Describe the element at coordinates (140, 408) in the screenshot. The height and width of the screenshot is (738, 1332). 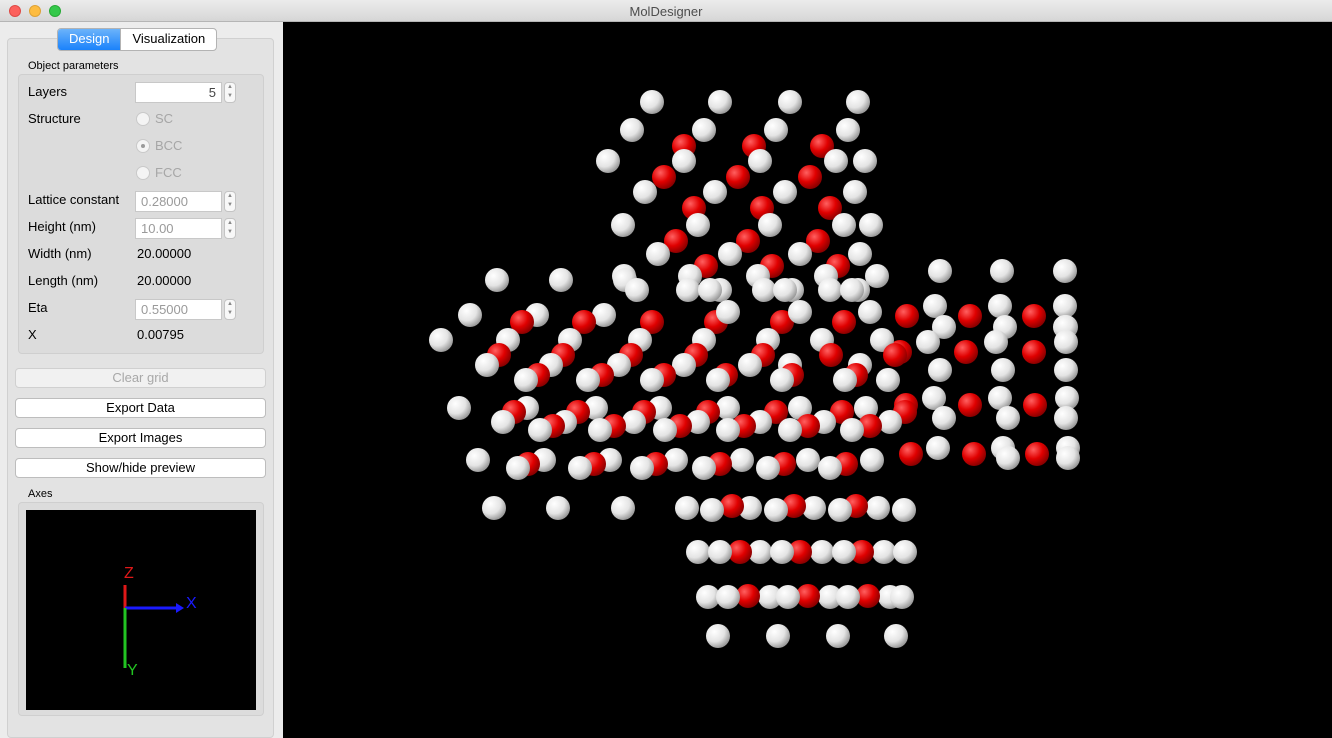
I see `export-data-button: Export Data` at that location.